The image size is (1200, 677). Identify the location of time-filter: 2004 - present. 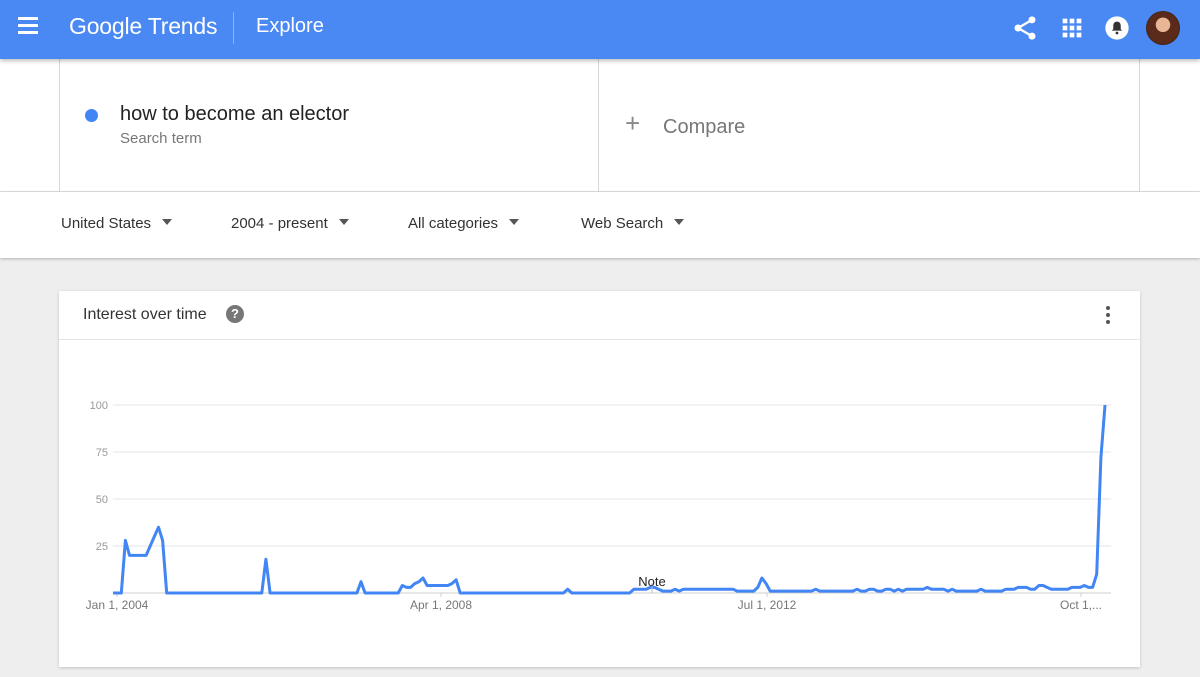
(290, 223).